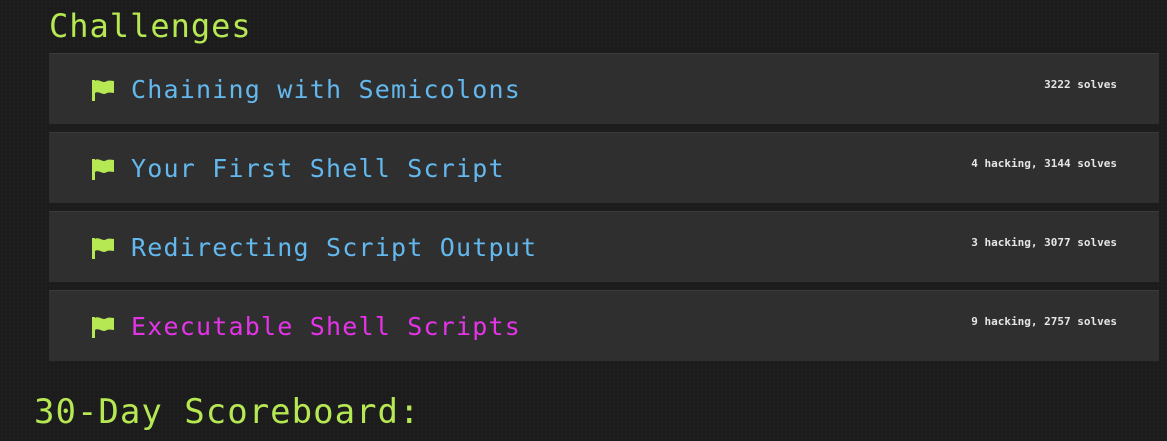 This screenshot has width=1167, height=441. I want to click on challenge-title: Chaining with Semicolons, so click(326, 90).